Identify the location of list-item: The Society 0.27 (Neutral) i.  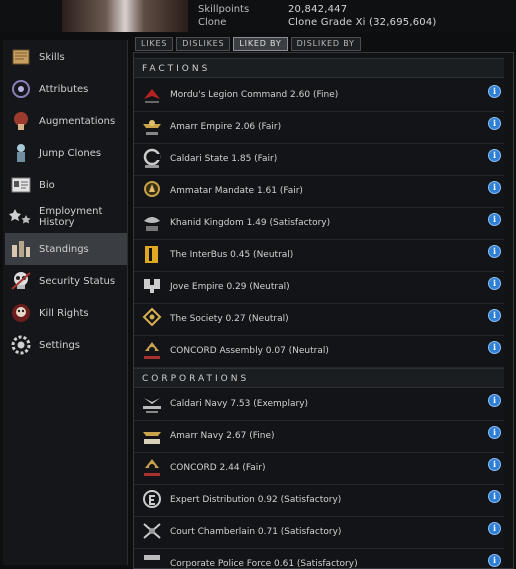
(319, 320).